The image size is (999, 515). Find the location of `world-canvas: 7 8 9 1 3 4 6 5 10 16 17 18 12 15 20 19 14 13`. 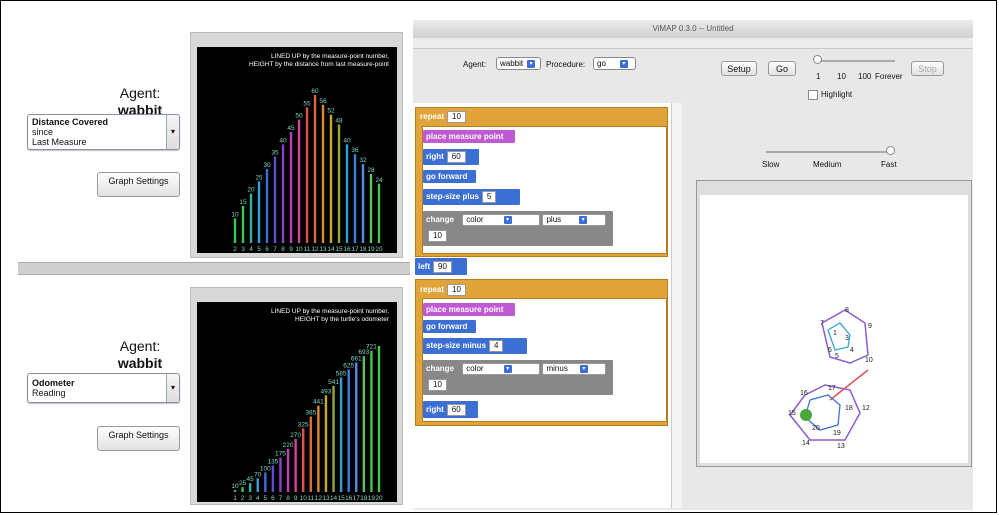

world-canvas: 7 8 9 1 3 4 6 5 10 16 17 18 12 15 20 19 14 13 is located at coordinates (834, 329).